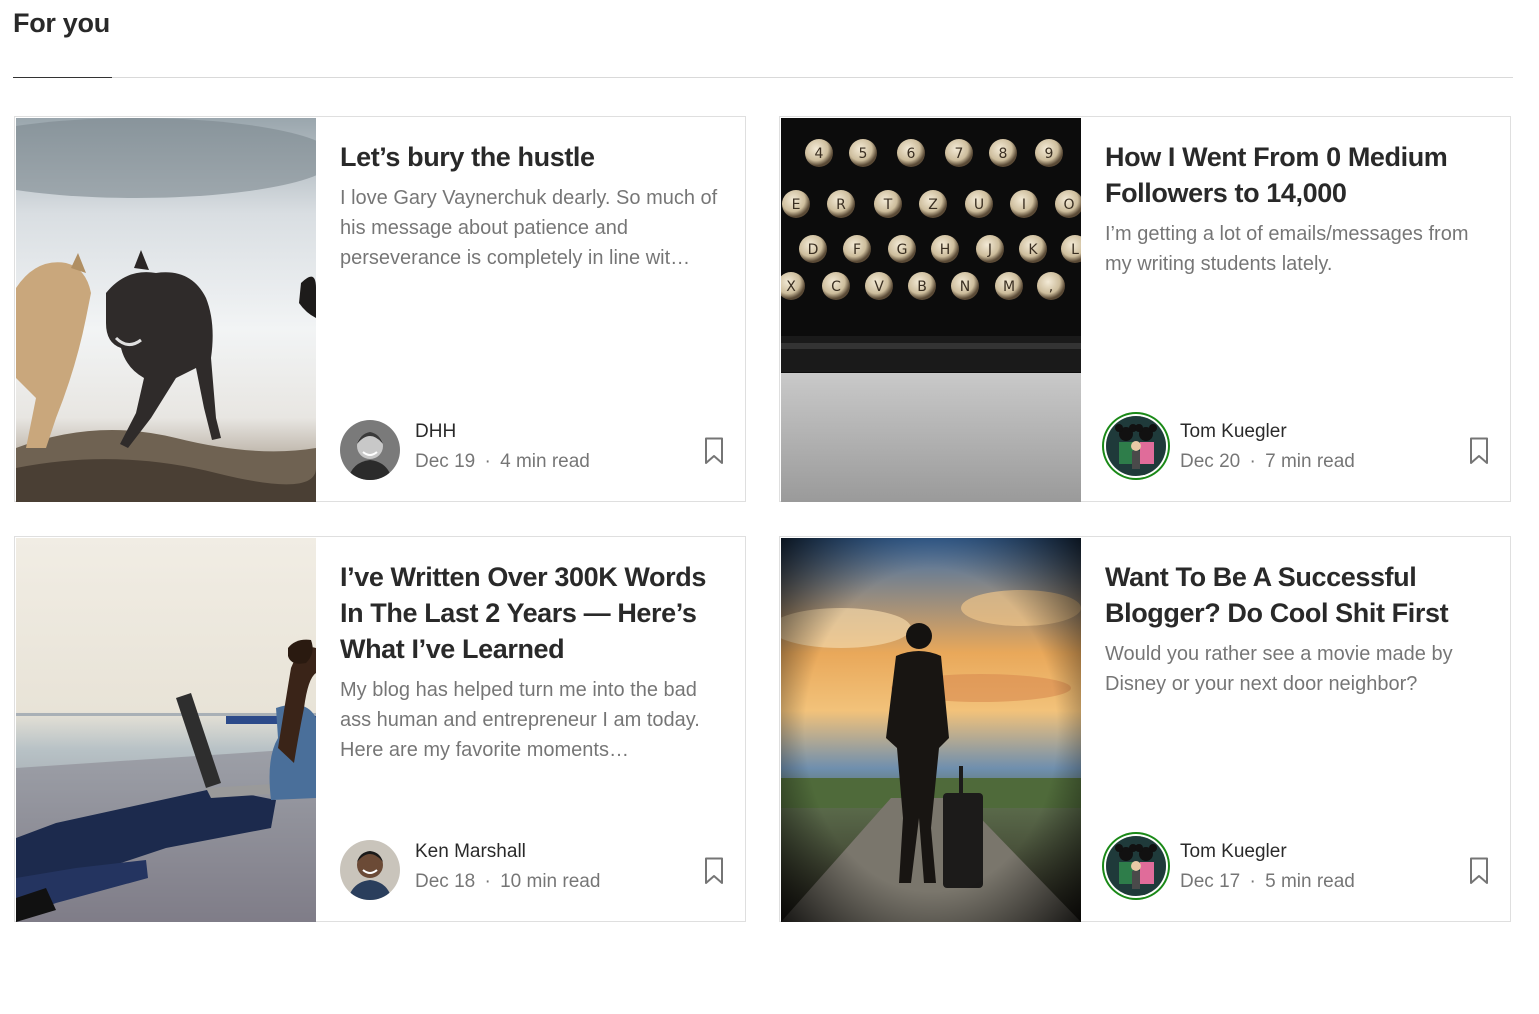 Image resolution: width=1539 pixels, height=1014 pixels. What do you see at coordinates (1210, 881) in the screenshot?
I see `story-date: Dec 17` at bounding box center [1210, 881].